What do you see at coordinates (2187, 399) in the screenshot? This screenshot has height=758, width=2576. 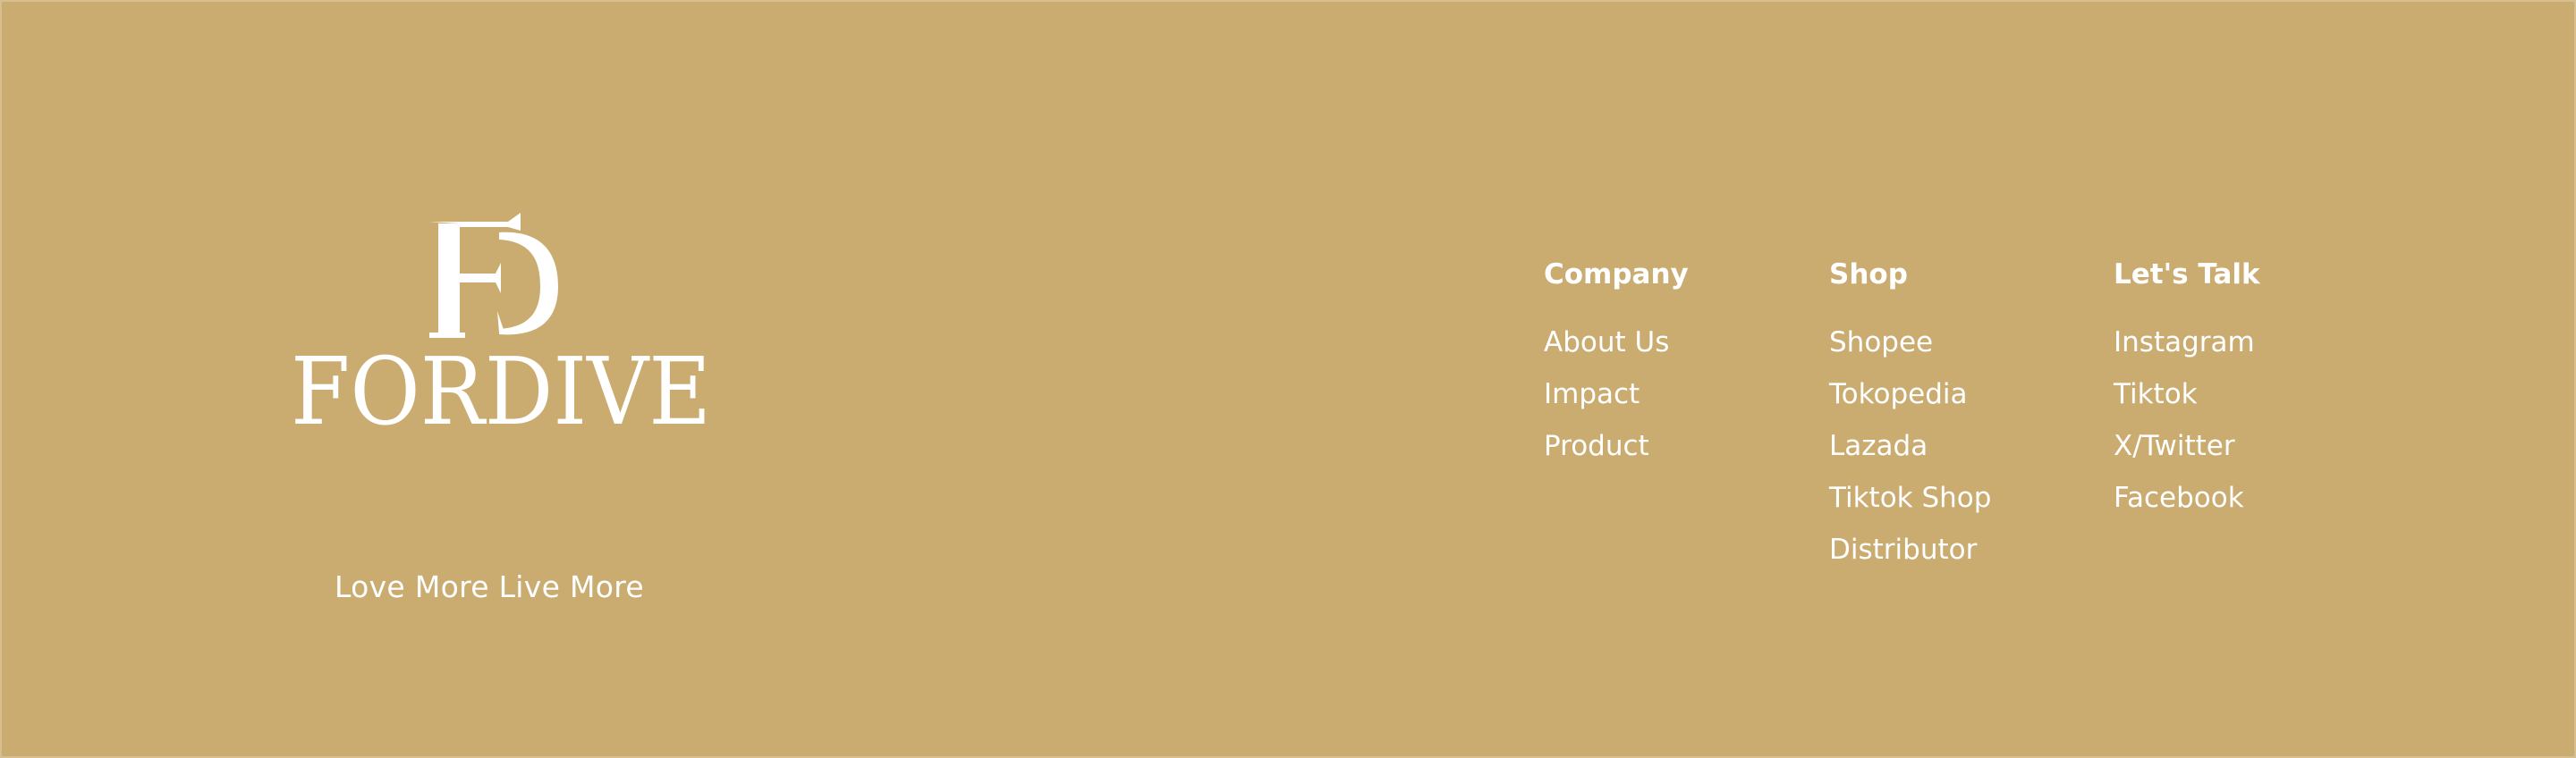 I see `footer-link-tiktok: Tiktok` at bounding box center [2187, 399].